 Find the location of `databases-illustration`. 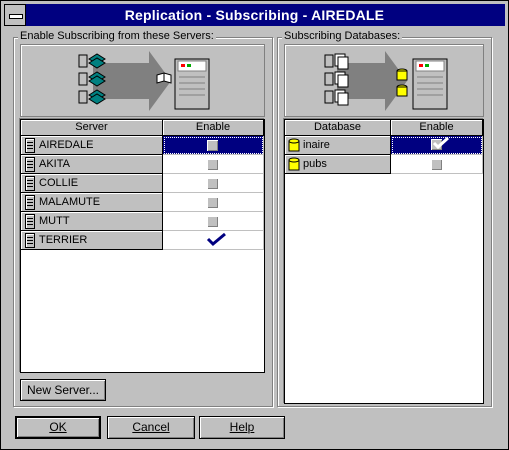

databases-illustration is located at coordinates (384, 80).